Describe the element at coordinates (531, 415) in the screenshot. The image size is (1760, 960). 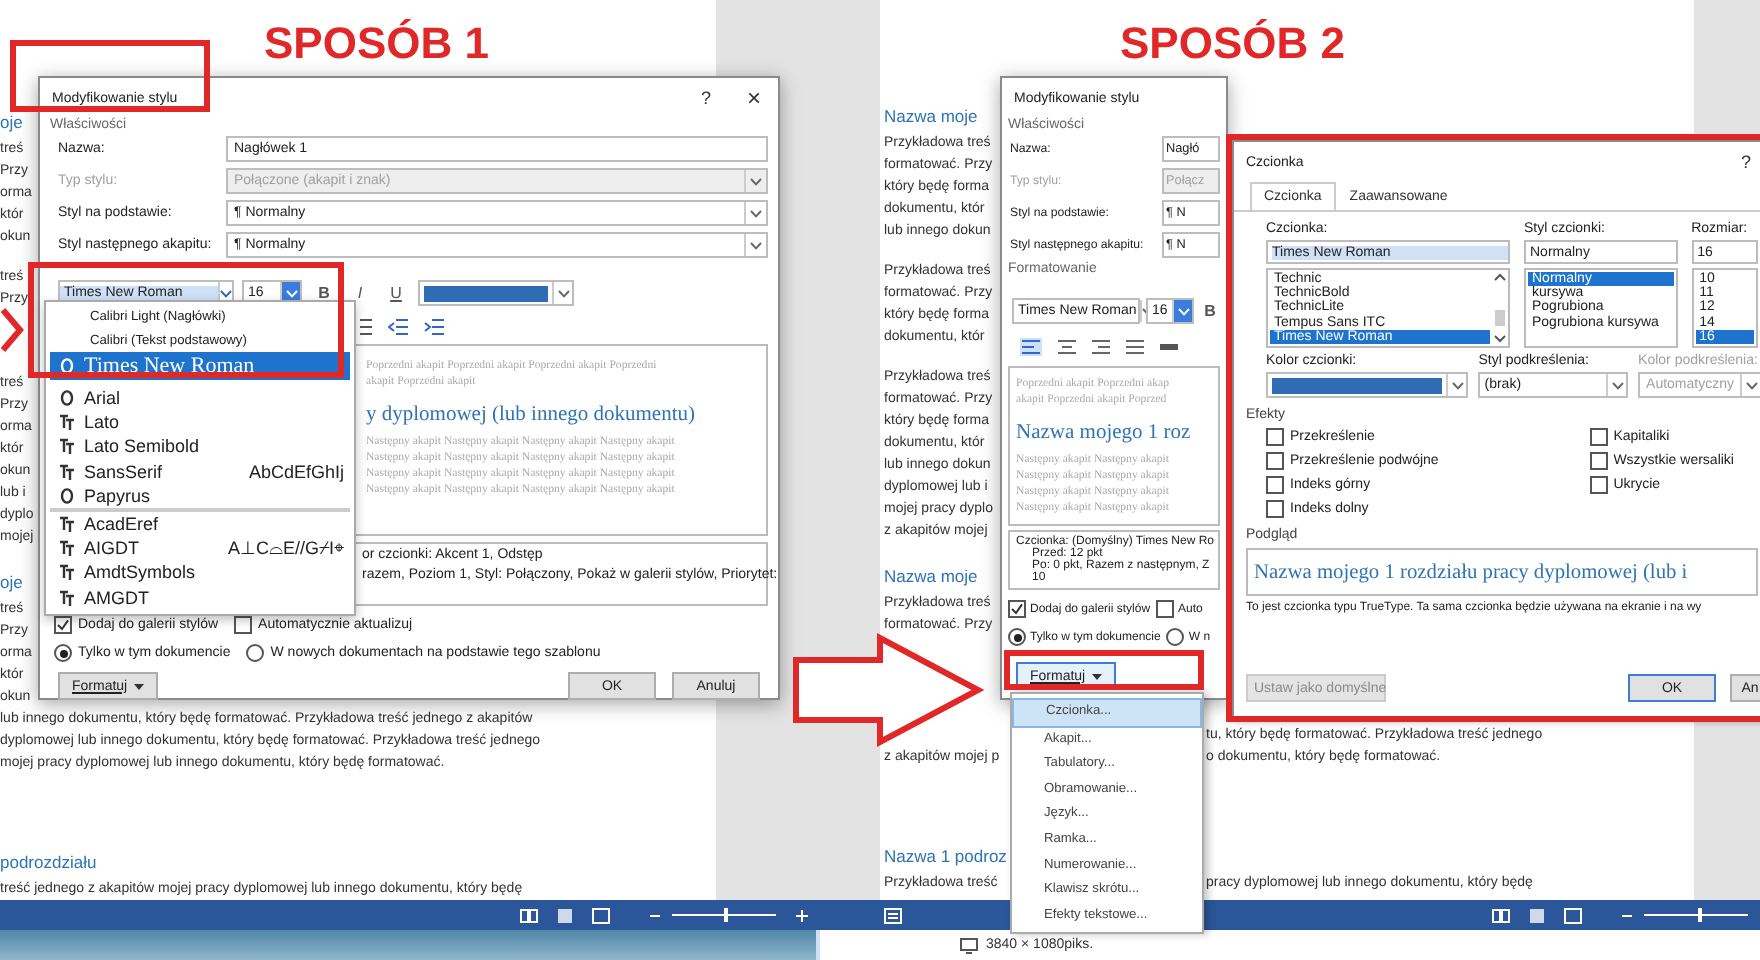
I see `preview-heading: y dyplomowej (lub innego dokumentu)` at that location.